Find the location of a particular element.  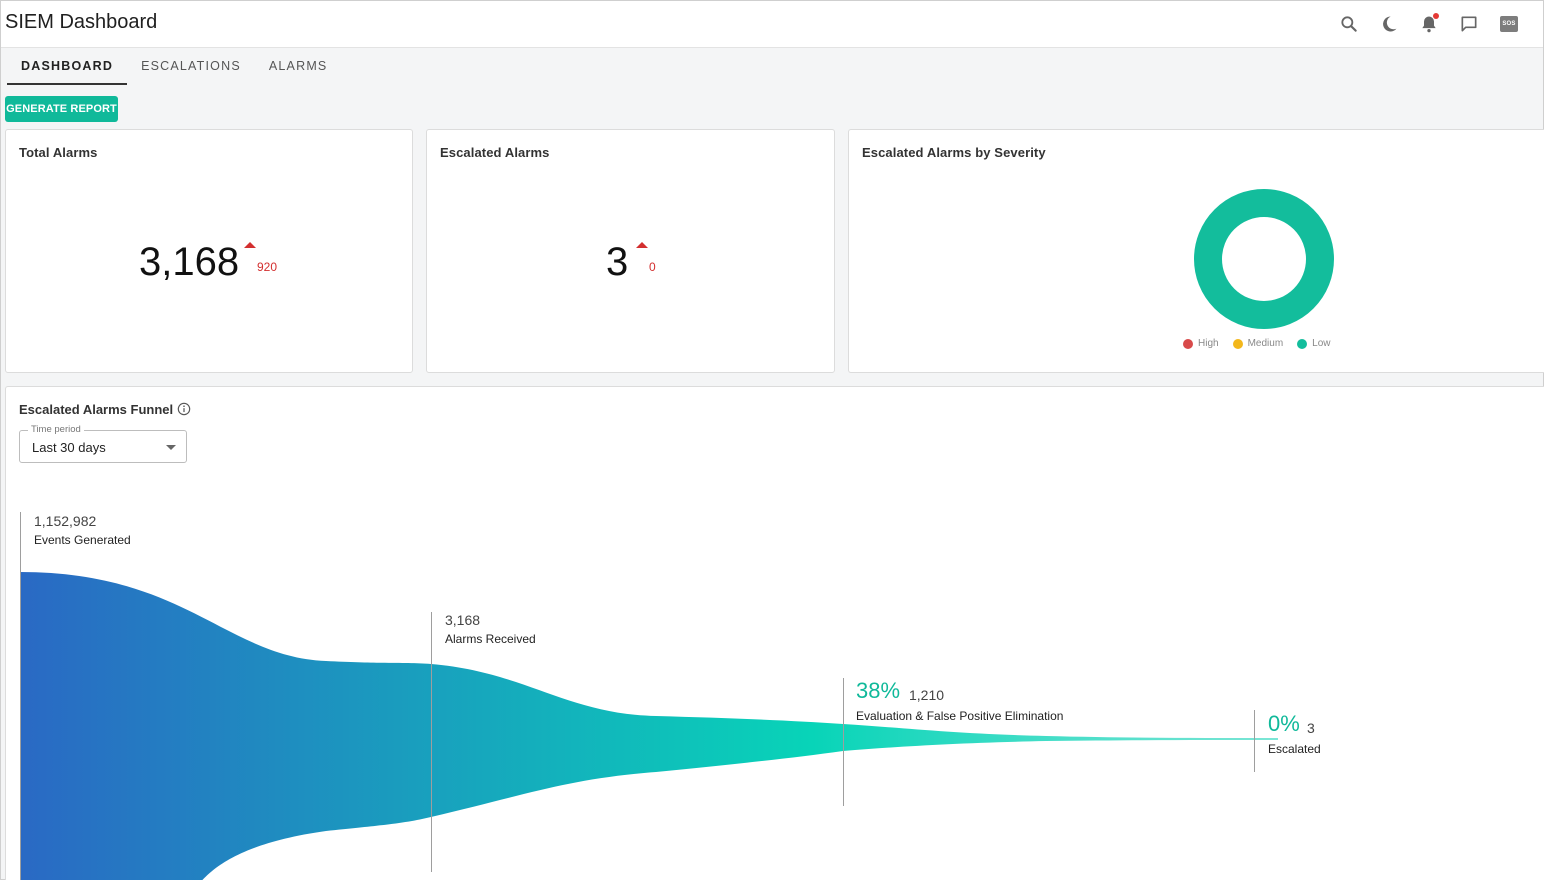

legend-item-medium: Medium is located at coordinates (1258, 343).